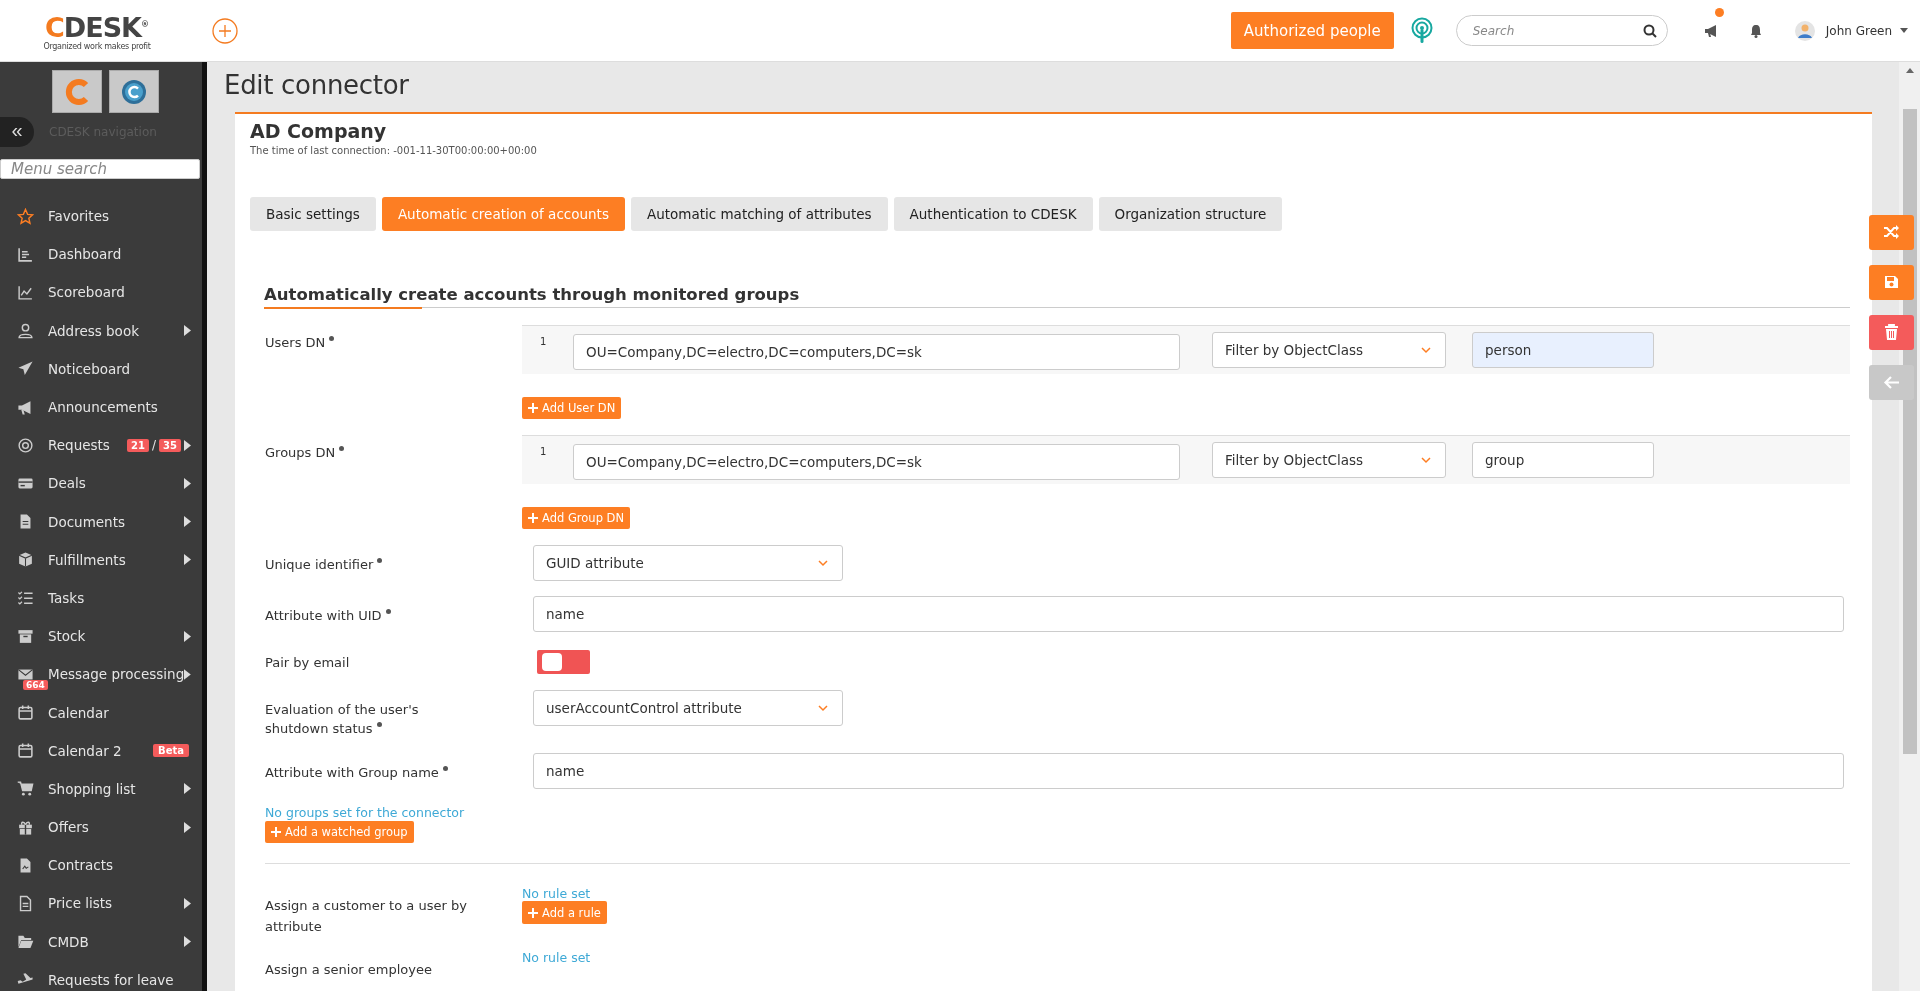 Image resolution: width=1920 pixels, height=991 pixels. What do you see at coordinates (563, 662) in the screenshot?
I see `toggle-switch` at bounding box center [563, 662].